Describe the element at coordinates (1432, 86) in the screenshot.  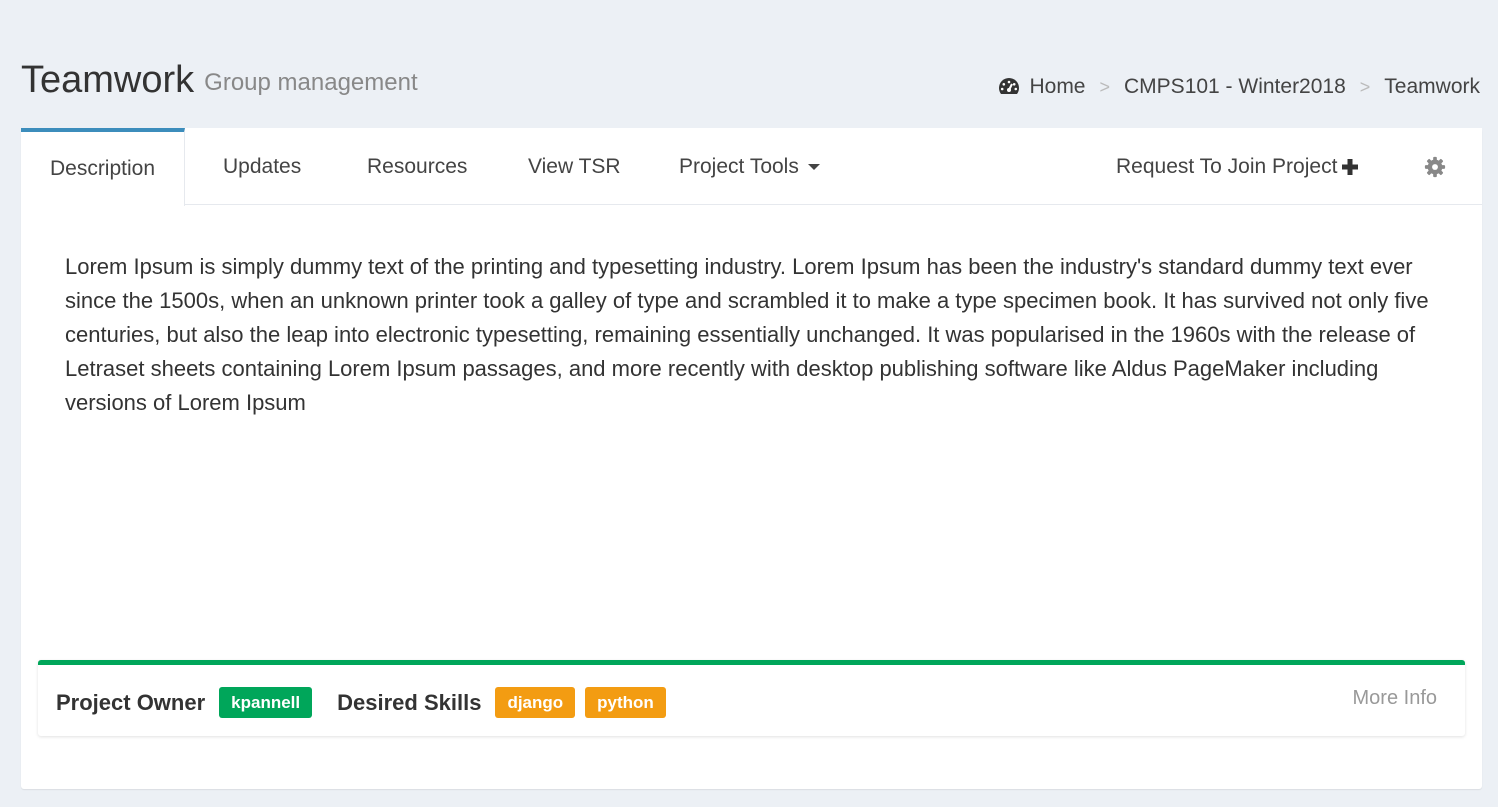
I see `breadcrumb-current: Teamwork` at that location.